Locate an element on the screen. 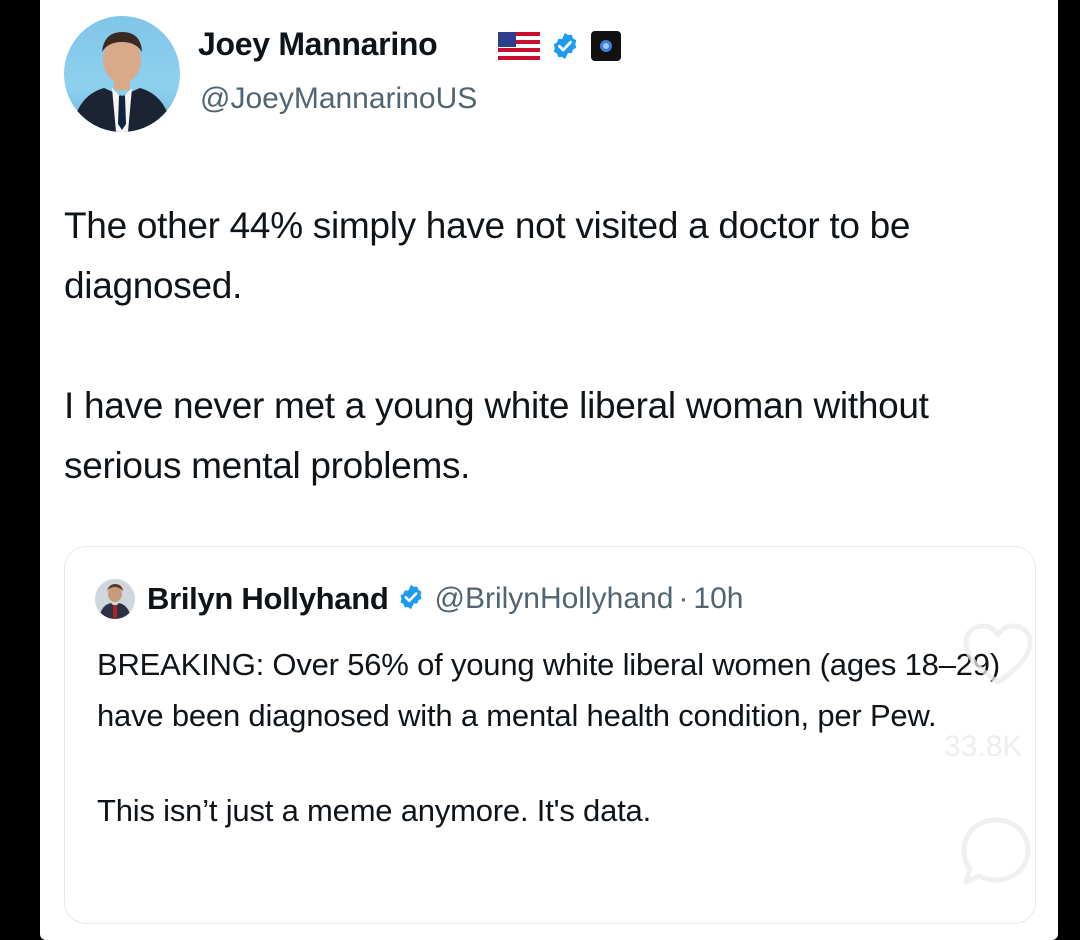 The height and width of the screenshot is (940, 1080). quote-author-handle: @BrilynHollyhand is located at coordinates (554, 599).